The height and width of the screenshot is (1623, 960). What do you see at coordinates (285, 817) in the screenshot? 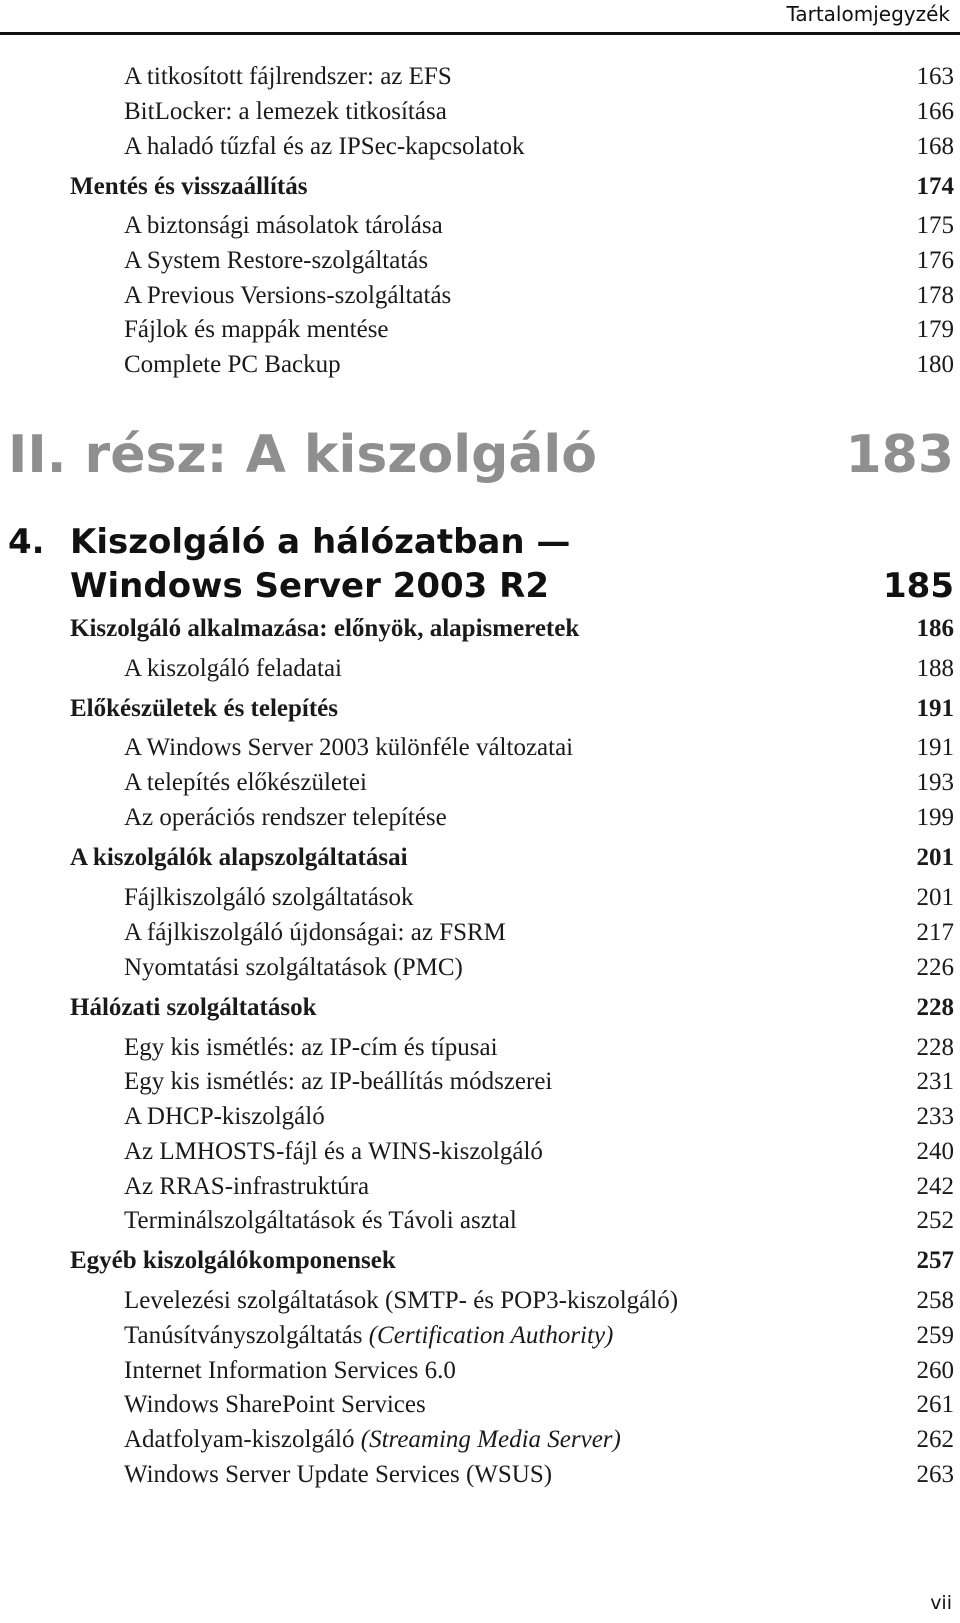
I see `toc-entry-title-text: Az operációs rendszer telepítése` at bounding box center [285, 817].